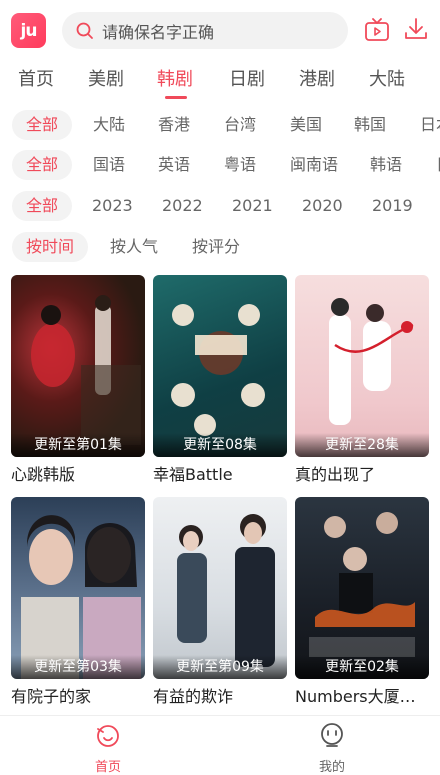  What do you see at coordinates (220, 695) in the screenshot?
I see `drama-title: 有益的欺诈` at bounding box center [220, 695].